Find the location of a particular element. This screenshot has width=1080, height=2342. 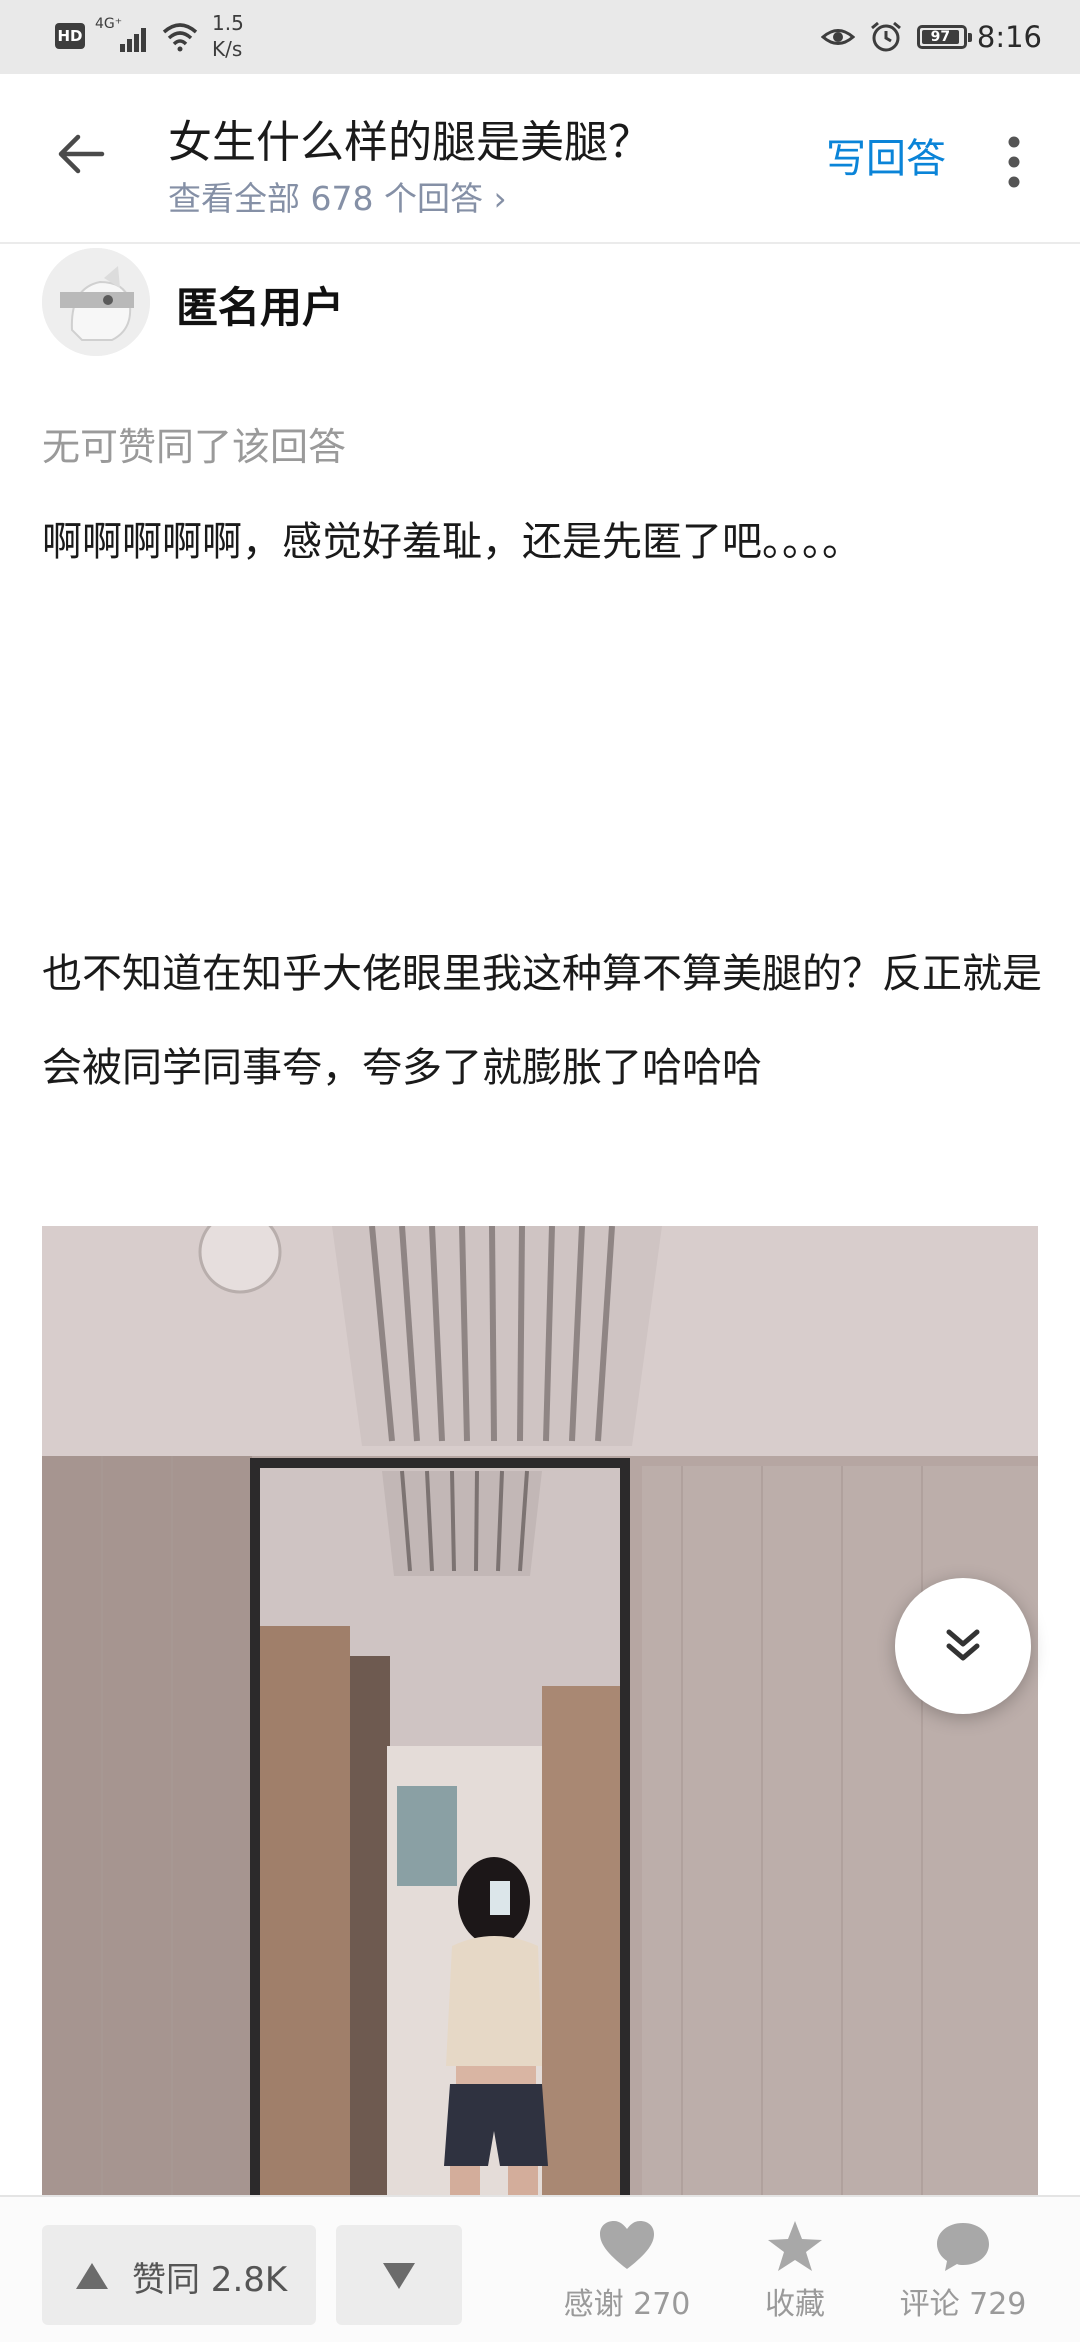

write-answer-button: 写回答 is located at coordinates (886, 155).